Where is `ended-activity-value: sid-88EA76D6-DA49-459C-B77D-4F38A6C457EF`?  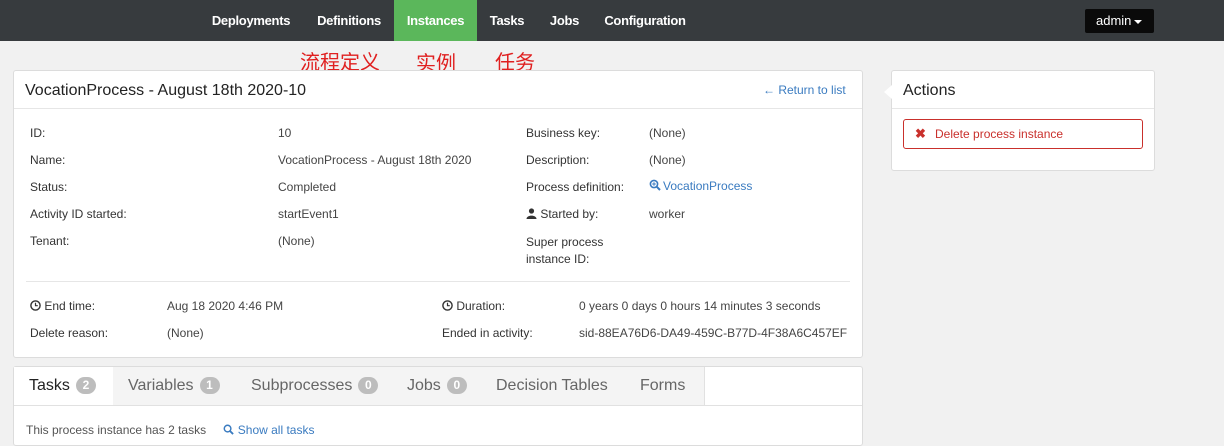
ended-activity-value: sid-88EA76D6-DA49-459C-B77D-4F38A6C457EF is located at coordinates (713, 333).